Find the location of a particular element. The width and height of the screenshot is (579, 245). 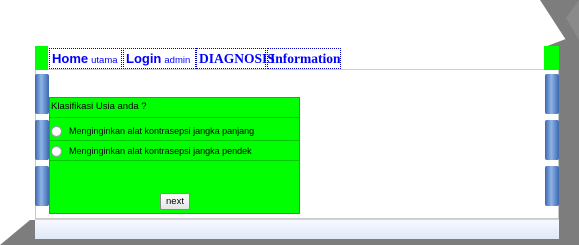

nav-information-label: Information is located at coordinates (305, 58).